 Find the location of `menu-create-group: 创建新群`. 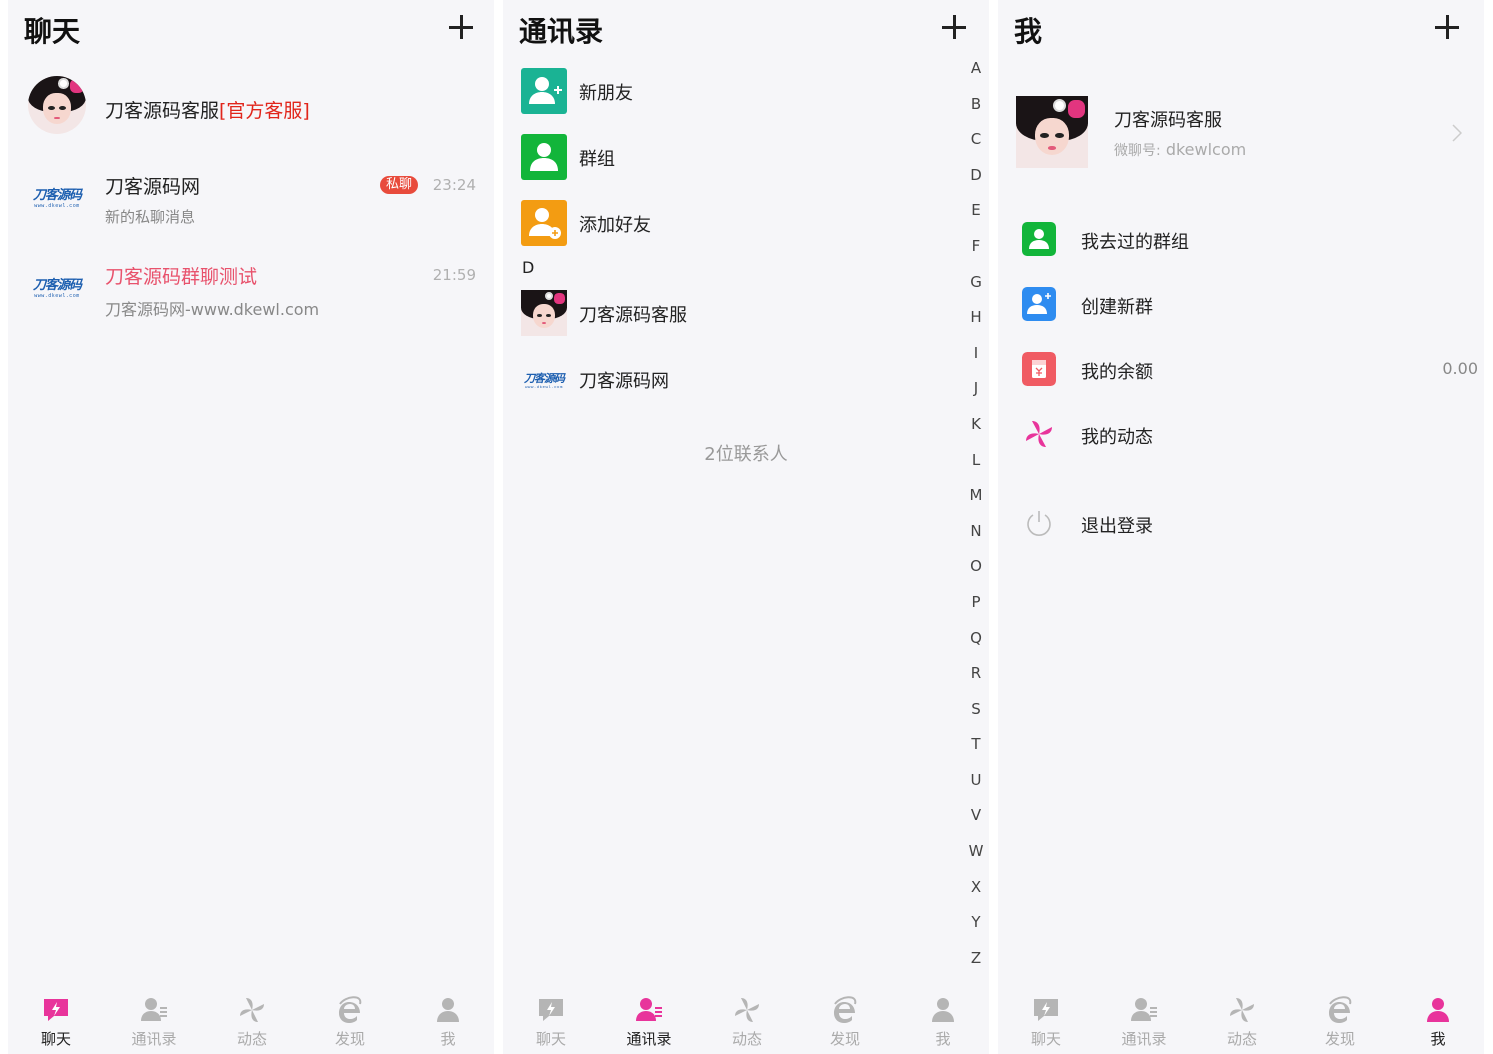

menu-create-group: 创建新群 is located at coordinates (1247, 307).